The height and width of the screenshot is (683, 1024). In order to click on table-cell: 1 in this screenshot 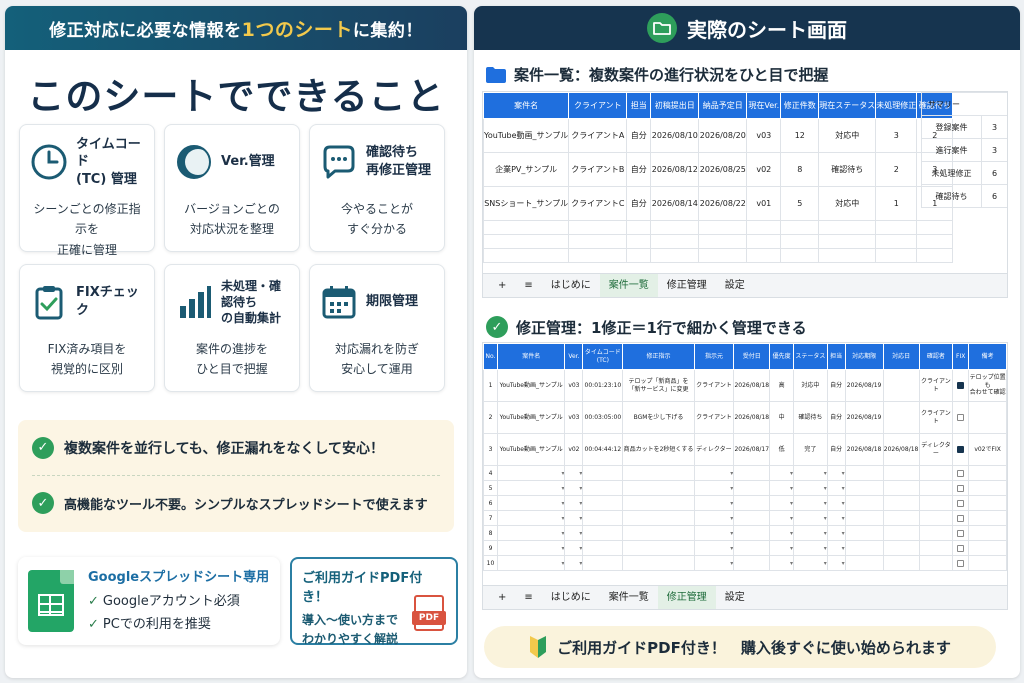, I will do `click(490, 385)`.